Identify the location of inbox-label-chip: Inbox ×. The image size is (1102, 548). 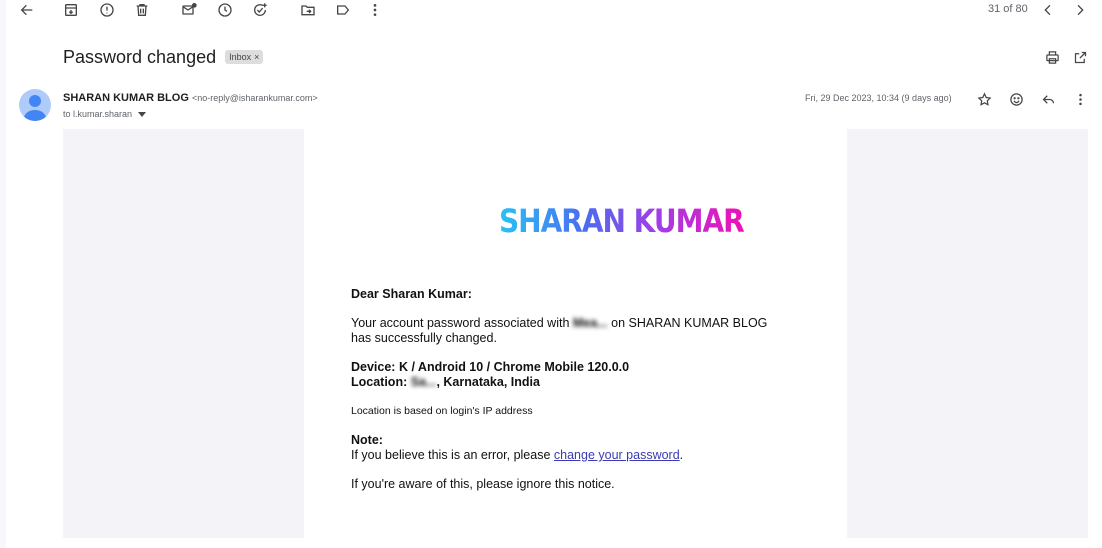
(244, 57).